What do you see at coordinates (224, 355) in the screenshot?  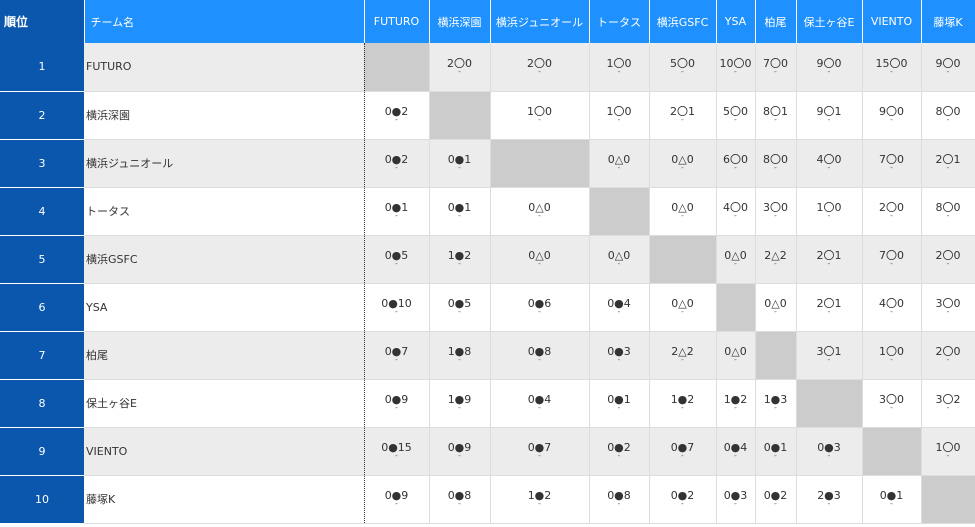 I see `team-name-cell: 柏尾` at bounding box center [224, 355].